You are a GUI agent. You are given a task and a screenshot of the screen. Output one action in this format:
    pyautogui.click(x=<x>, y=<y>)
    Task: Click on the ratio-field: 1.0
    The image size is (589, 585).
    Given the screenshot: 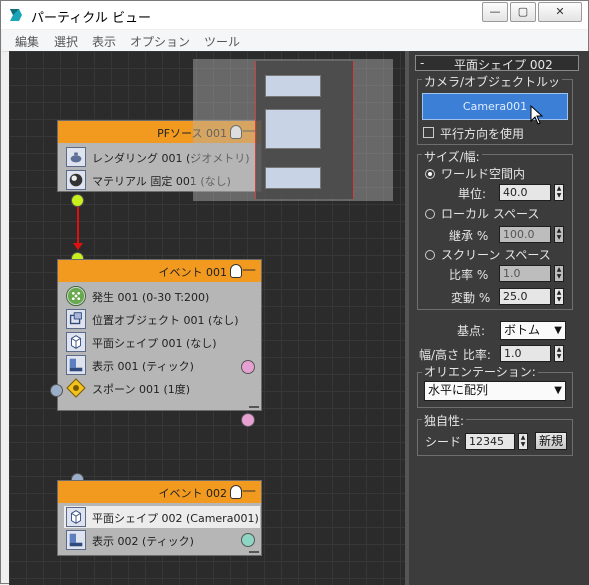 What is the action you would take?
    pyautogui.click(x=525, y=353)
    